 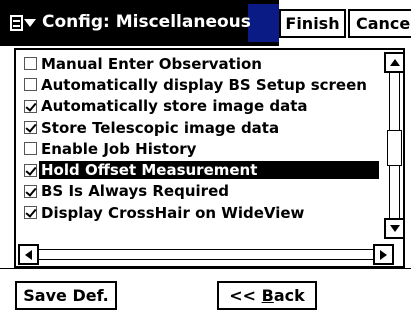 What do you see at coordinates (263, 23) in the screenshot?
I see `title-bar-accent` at bounding box center [263, 23].